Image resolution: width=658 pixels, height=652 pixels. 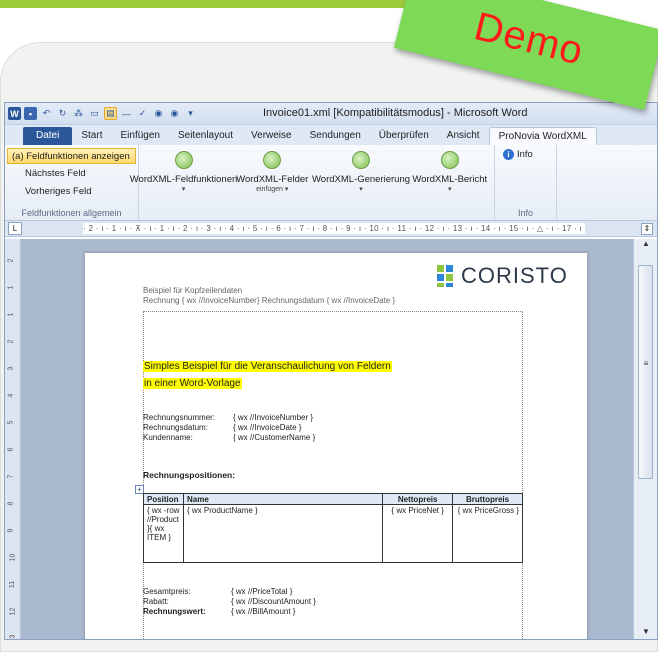 What do you see at coordinates (167, 591) in the screenshot?
I see `total-label: Gesamtpreis:` at bounding box center [167, 591].